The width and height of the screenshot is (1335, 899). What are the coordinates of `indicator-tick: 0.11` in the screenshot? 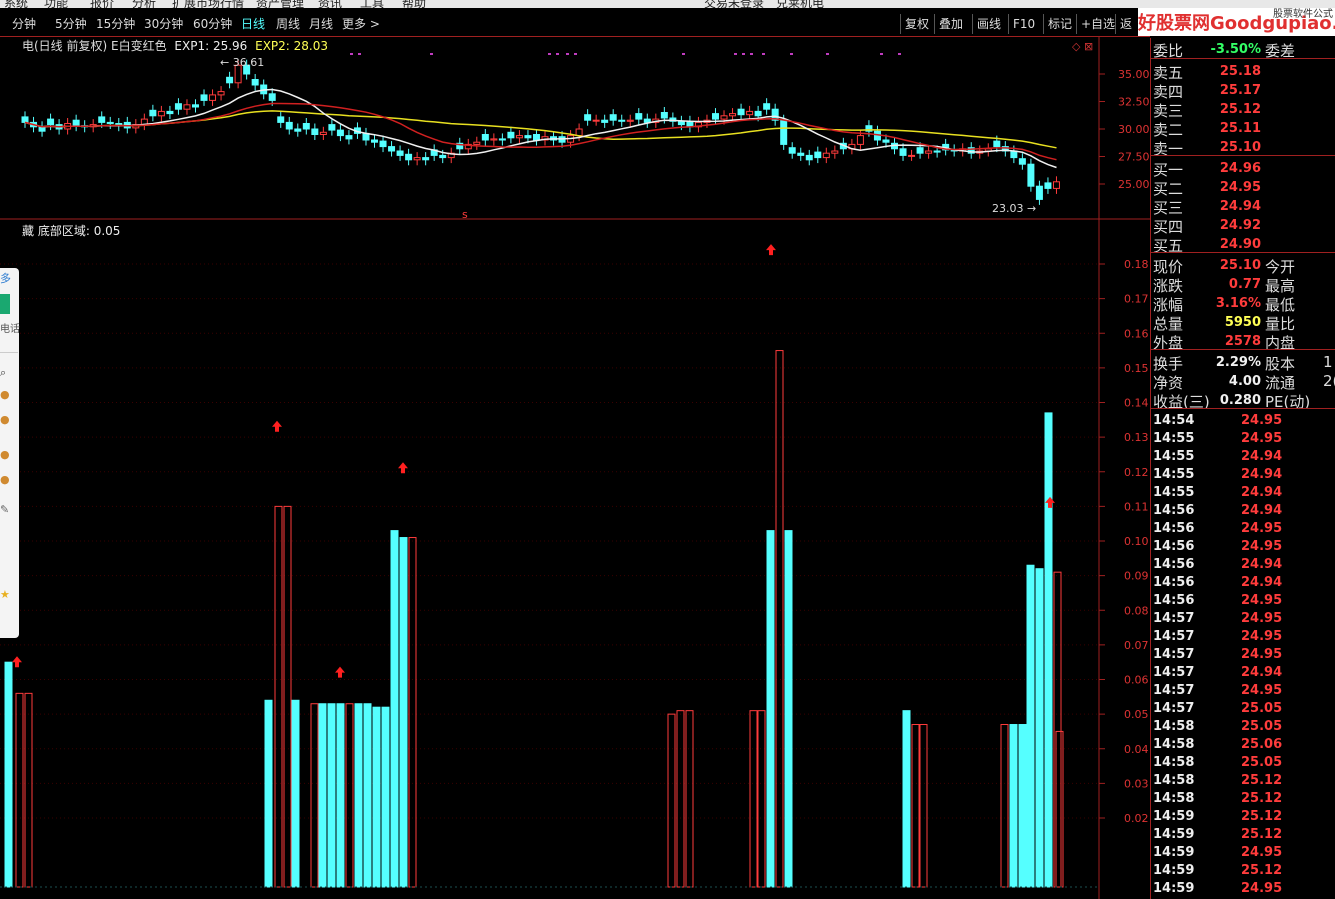 It's located at (1136, 506).